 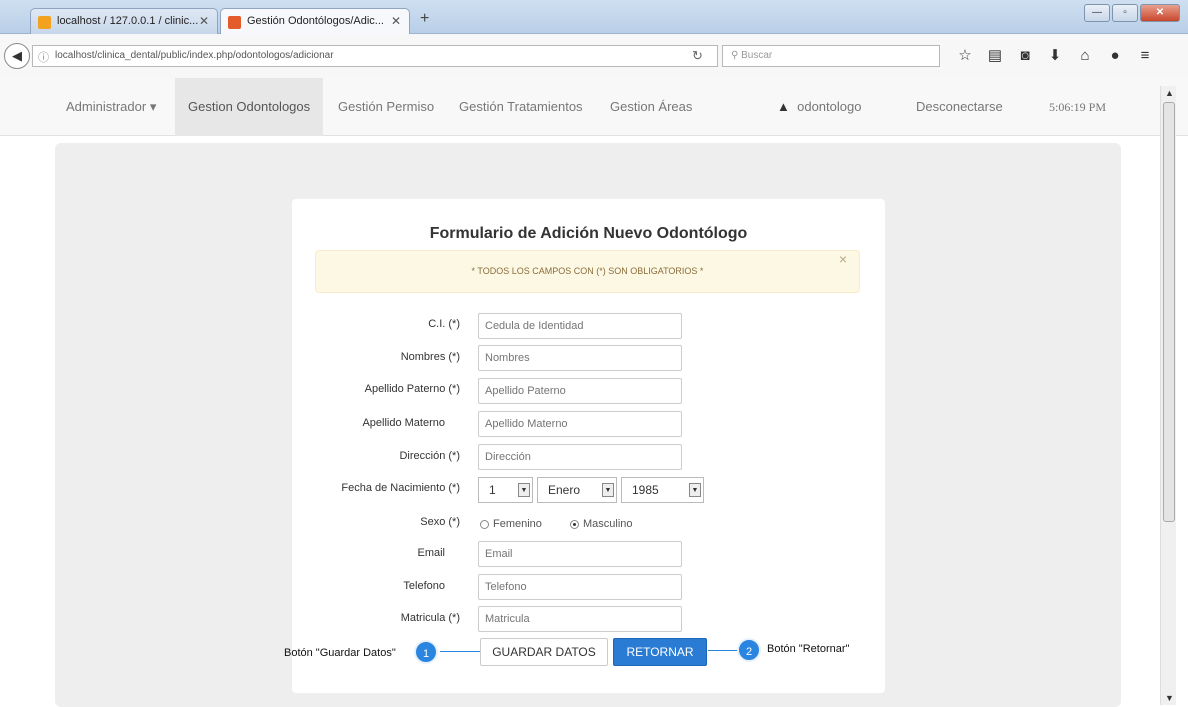 I want to click on tab-phpmyadmin: localhost / 127.0.0.1 / clinic... ✕, so click(x=124, y=21).